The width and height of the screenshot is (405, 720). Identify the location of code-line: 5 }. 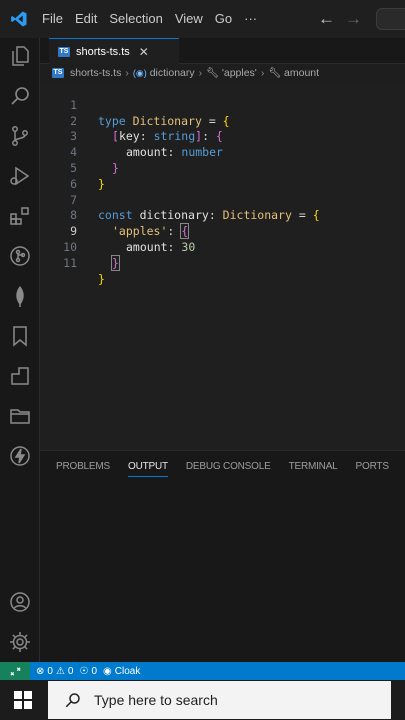
(222, 168).